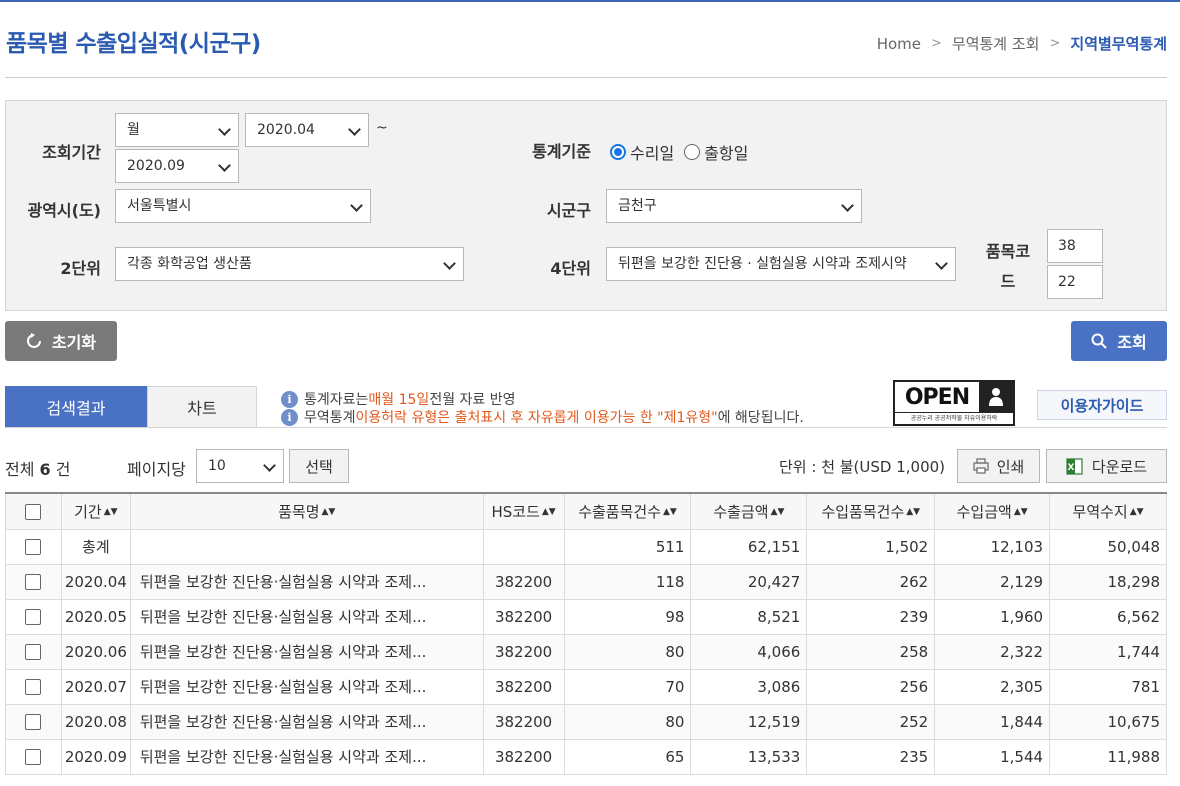 This screenshot has width=1180, height=786. I want to click on table-cell: 1,744, so click(1108, 651).